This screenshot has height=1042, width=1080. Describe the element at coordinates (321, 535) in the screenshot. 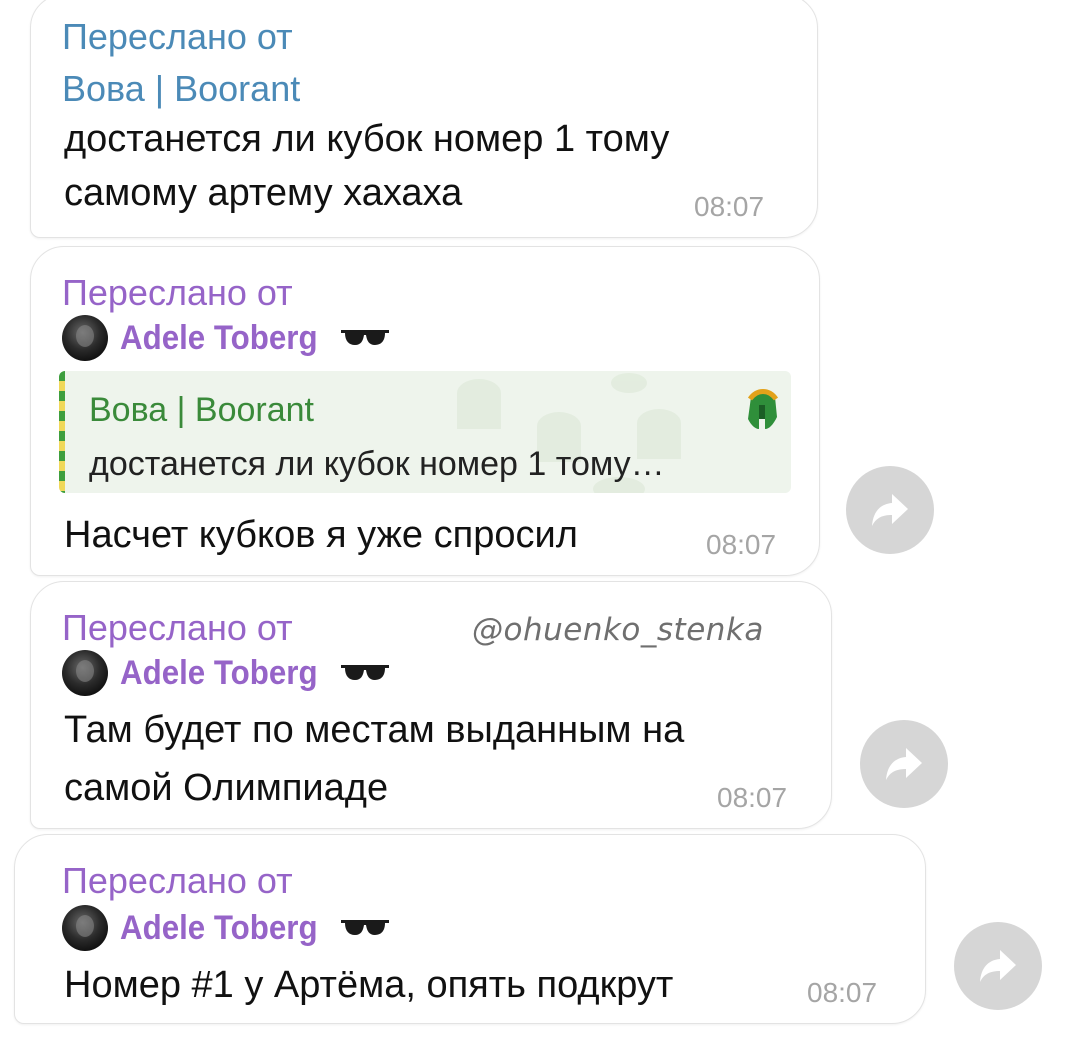

I see `message-text: Насчет кубков я уже спросил` at that location.